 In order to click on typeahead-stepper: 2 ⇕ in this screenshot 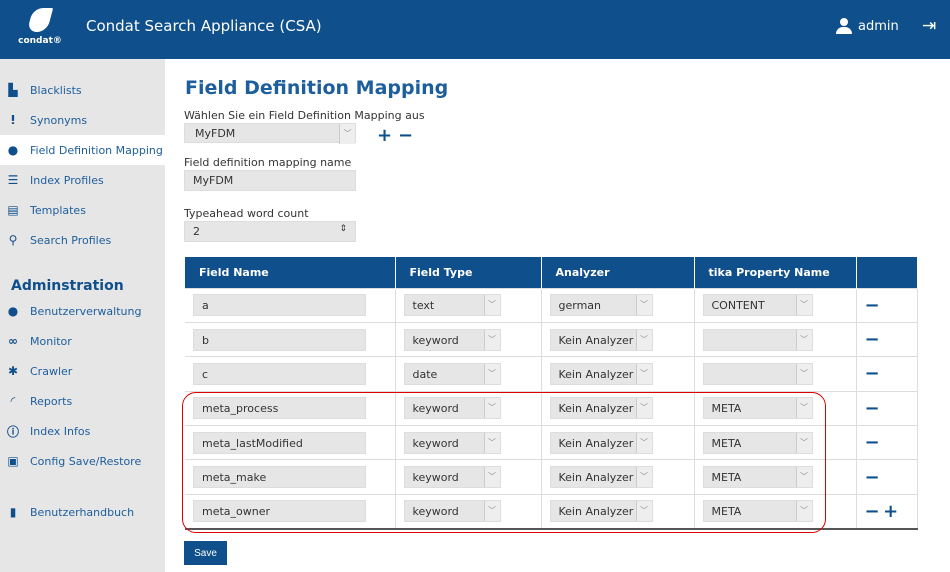, I will do `click(270, 231)`.